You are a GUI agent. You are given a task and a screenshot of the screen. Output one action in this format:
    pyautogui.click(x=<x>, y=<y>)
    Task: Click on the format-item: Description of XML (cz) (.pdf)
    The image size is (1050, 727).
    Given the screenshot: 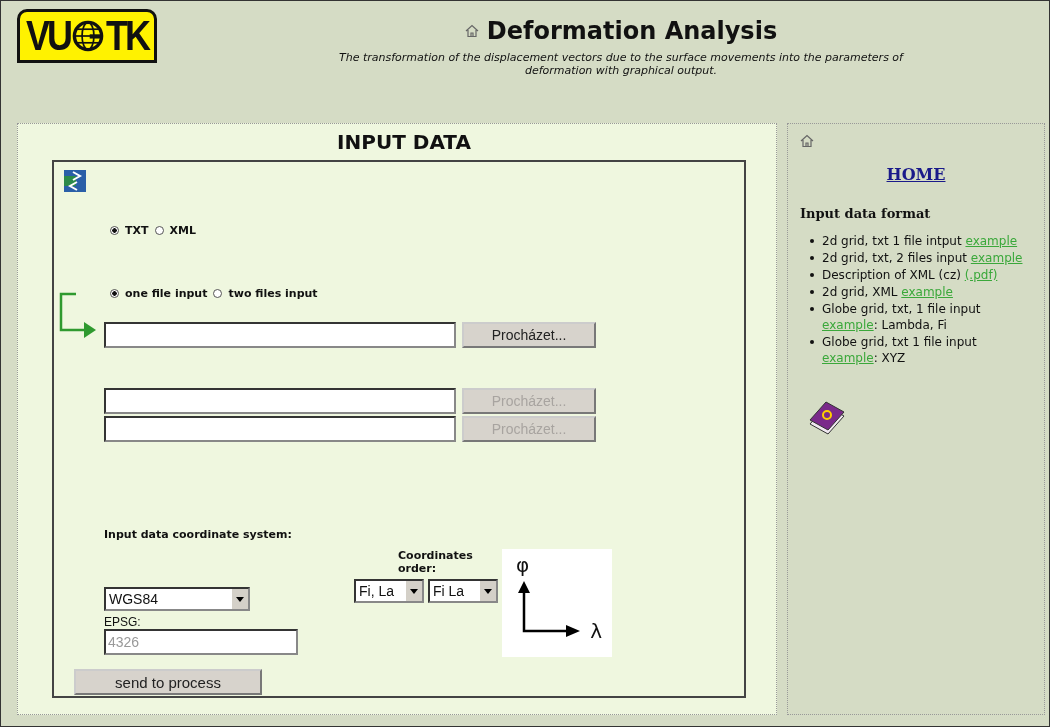 What is the action you would take?
    pyautogui.click(x=910, y=275)
    